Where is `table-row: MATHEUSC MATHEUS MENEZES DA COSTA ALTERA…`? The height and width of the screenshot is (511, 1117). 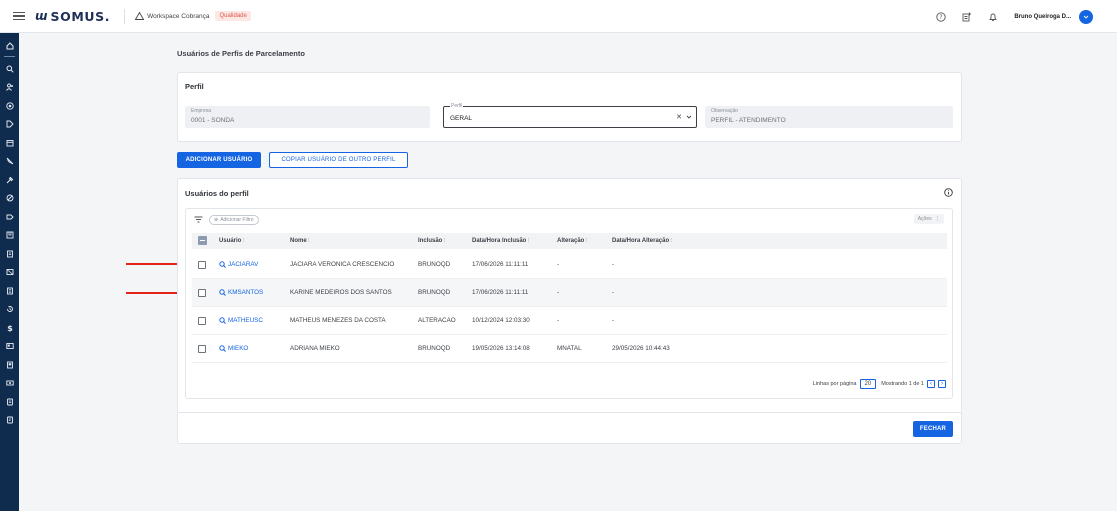 table-row: MATHEUSC MATHEUS MENEZES DA COSTA ALTERA… is located at coordinates (569, 321).